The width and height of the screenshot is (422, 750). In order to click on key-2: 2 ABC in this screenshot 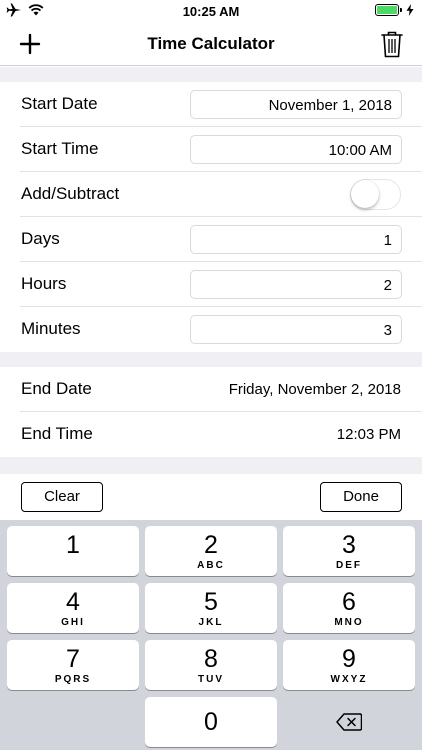, I will do `click(211, 551)`.